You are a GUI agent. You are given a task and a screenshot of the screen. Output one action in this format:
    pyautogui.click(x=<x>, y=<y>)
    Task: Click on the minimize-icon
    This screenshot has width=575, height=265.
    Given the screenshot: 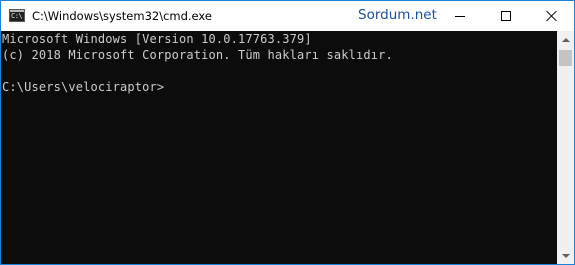 What is the action you would take?
    pyautogui.click(x=460, y=16)
    